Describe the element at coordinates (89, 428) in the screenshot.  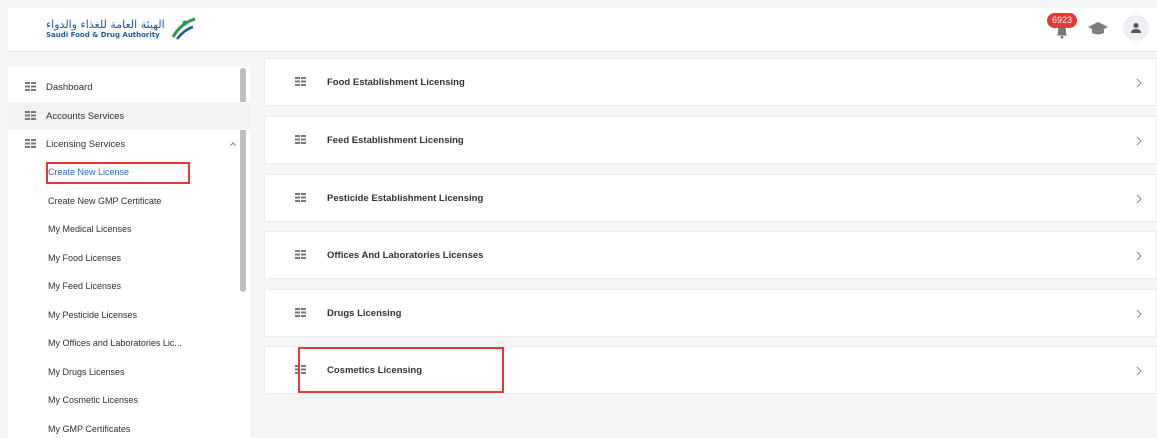
I see `sidebar-sub-item-label: My GMP Certificates` at that location.